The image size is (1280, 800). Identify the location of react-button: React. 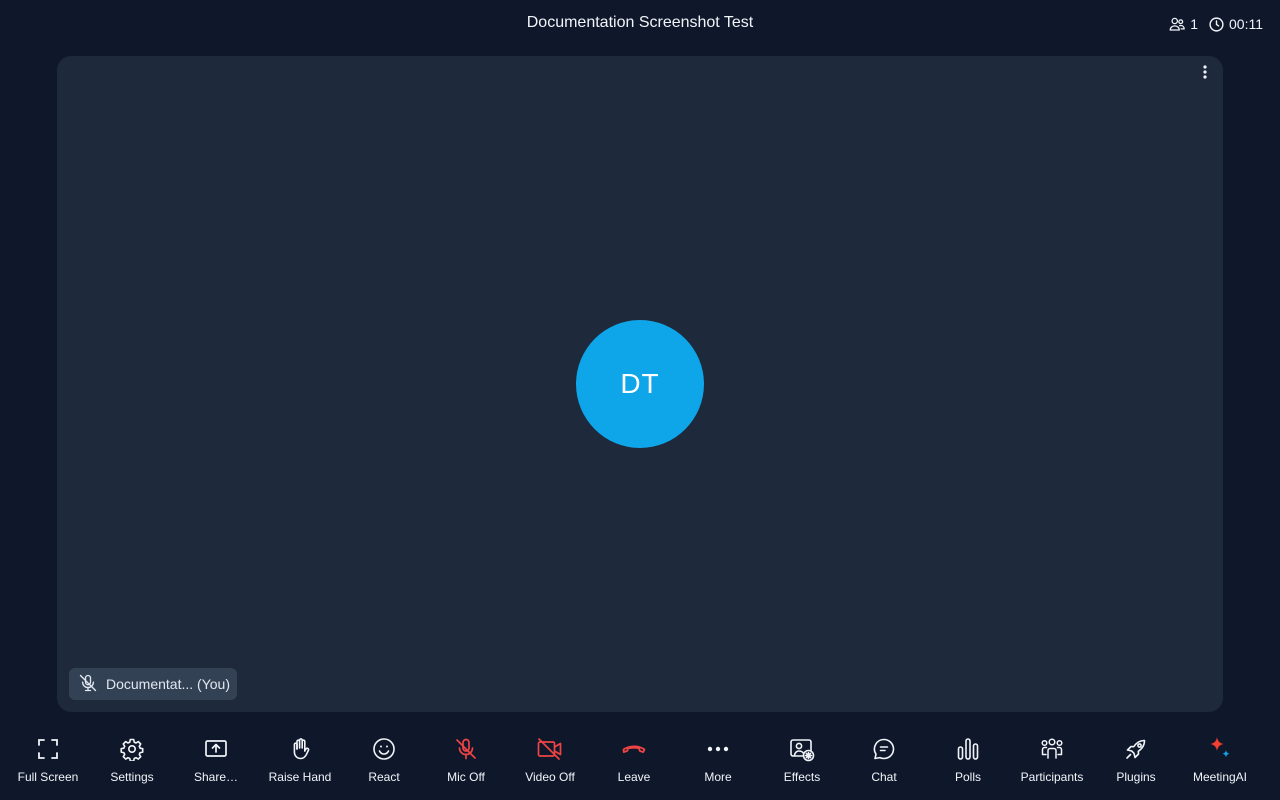
(384, 762).